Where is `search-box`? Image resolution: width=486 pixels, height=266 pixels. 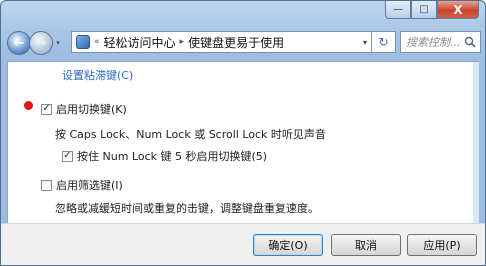
search-box is located at coordinates (440, 42).